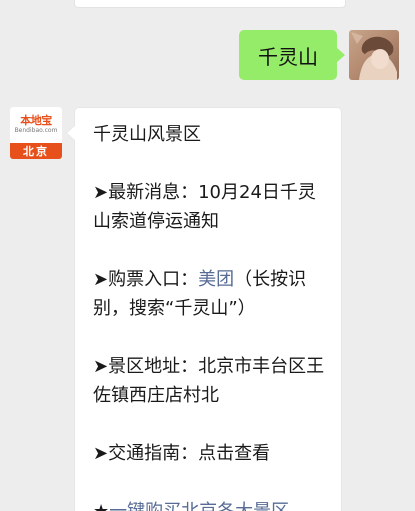 Image resolution: width=415 pixels, height=511 pixels. I want to click on brand-url-text: Bendibao.com, so click(36, 130).